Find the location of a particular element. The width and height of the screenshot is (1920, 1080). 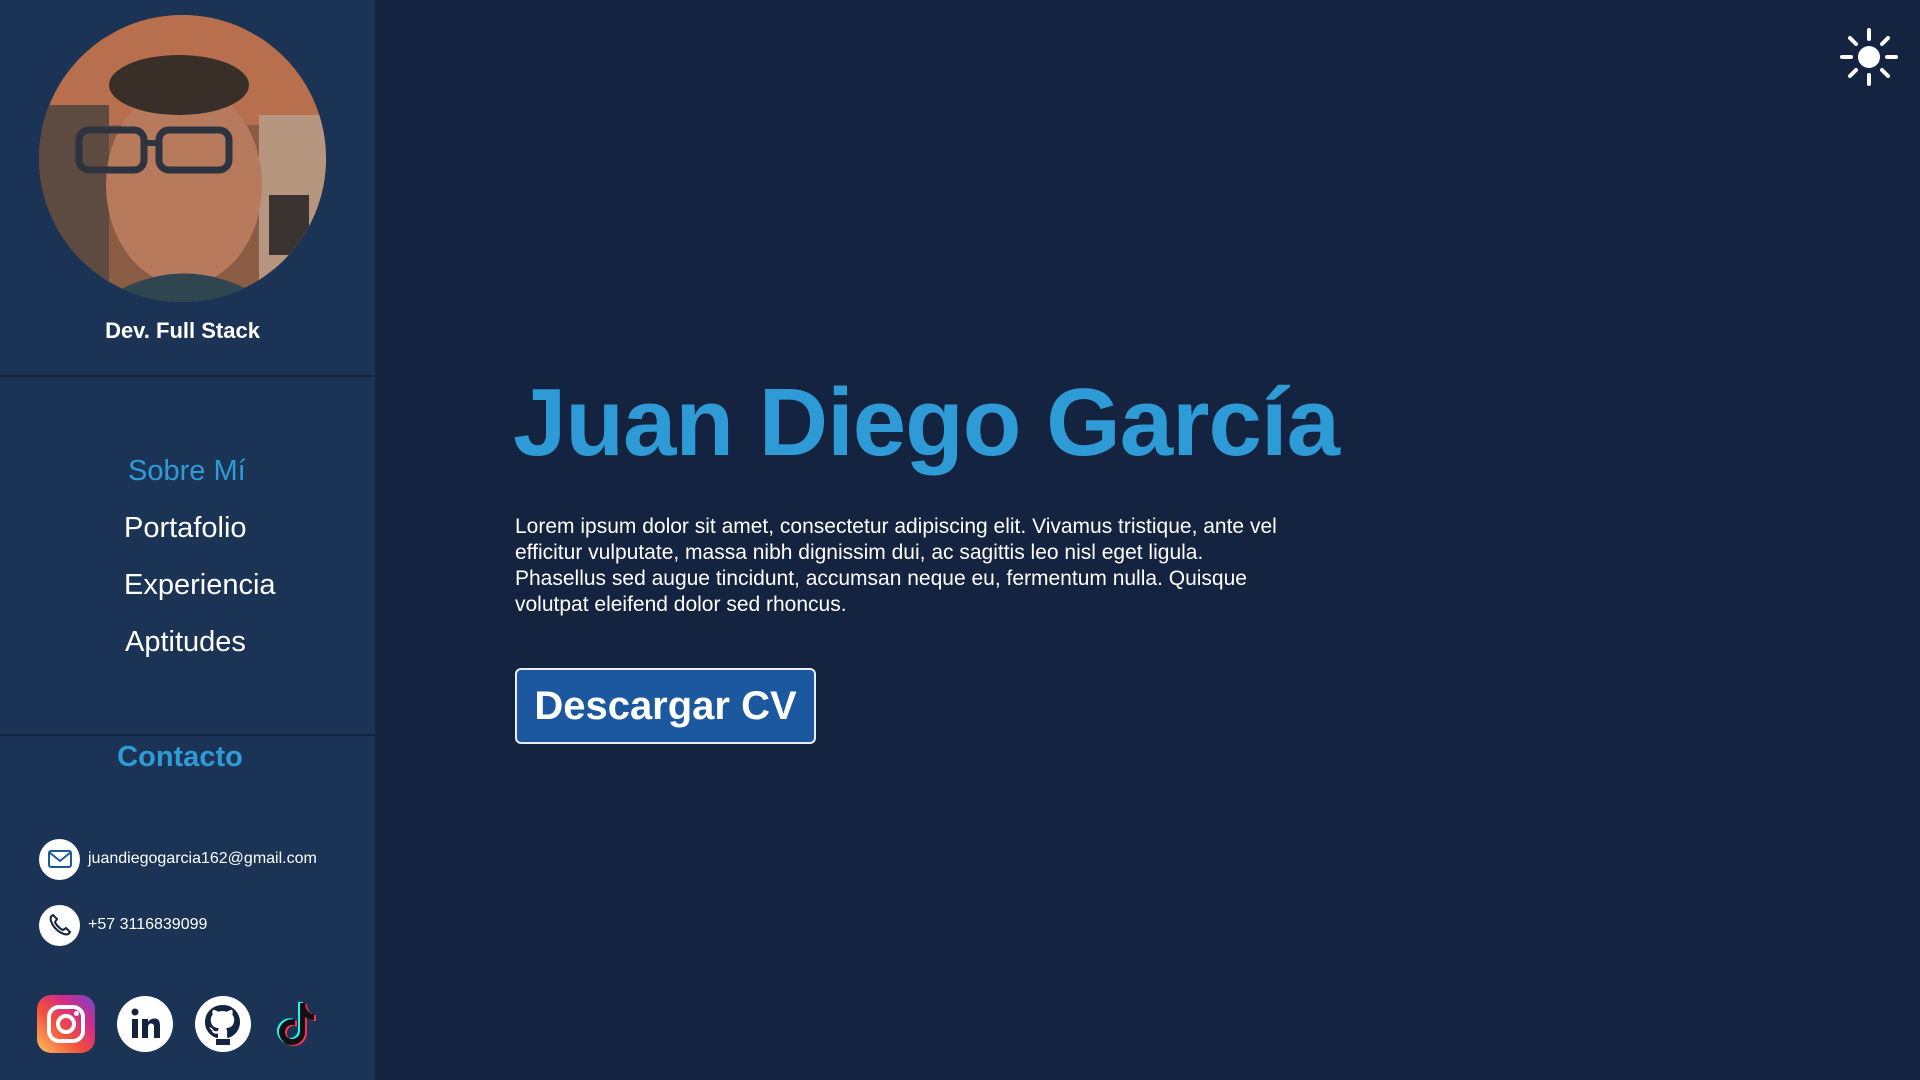

email-text: juandiegogarcia162@gmail.com is located at coordinates (202, 859).